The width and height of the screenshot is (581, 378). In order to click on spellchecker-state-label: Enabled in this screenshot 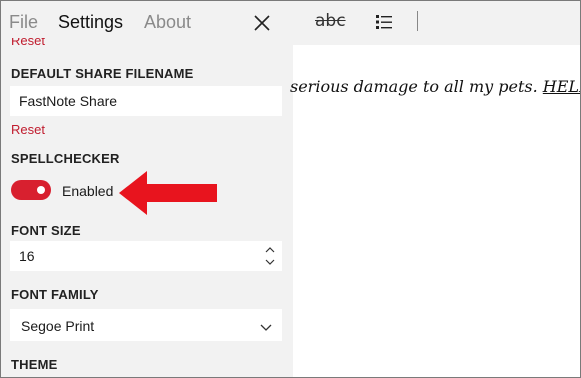, I will do `click(88, 191)`.